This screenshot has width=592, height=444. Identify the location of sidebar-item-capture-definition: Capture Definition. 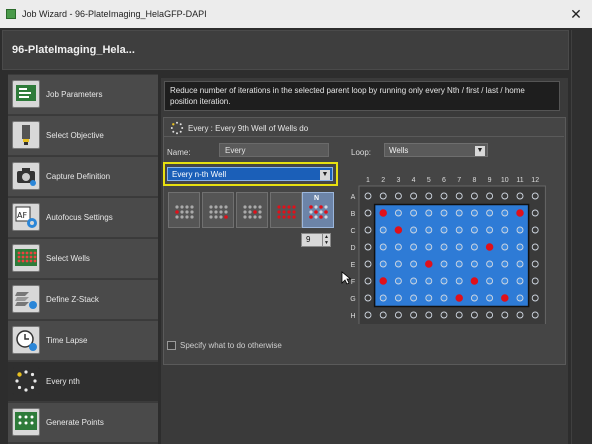
(83, 176).